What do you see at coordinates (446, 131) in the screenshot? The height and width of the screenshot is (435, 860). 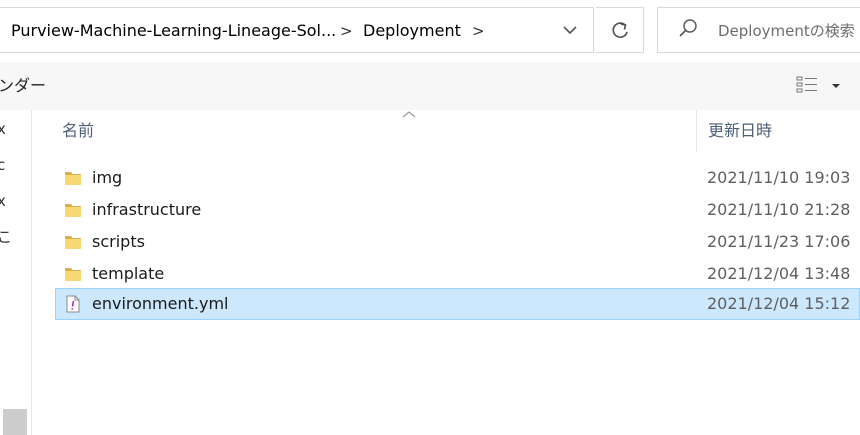 I see `column-header-row: 名前 更新日時` at bounding box center [446, 131].